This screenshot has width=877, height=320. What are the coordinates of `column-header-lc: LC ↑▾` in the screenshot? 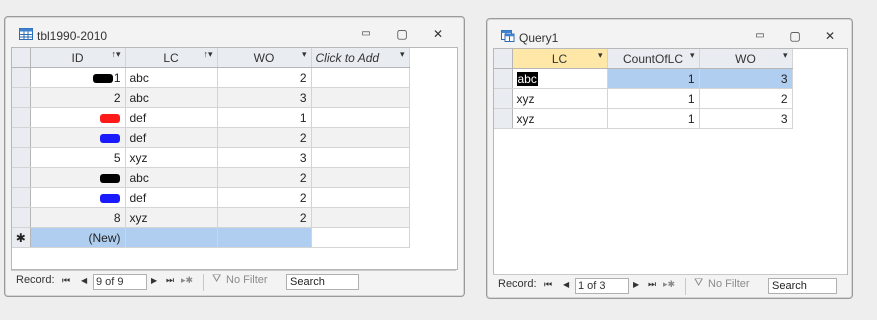 It's located at (171, 58).